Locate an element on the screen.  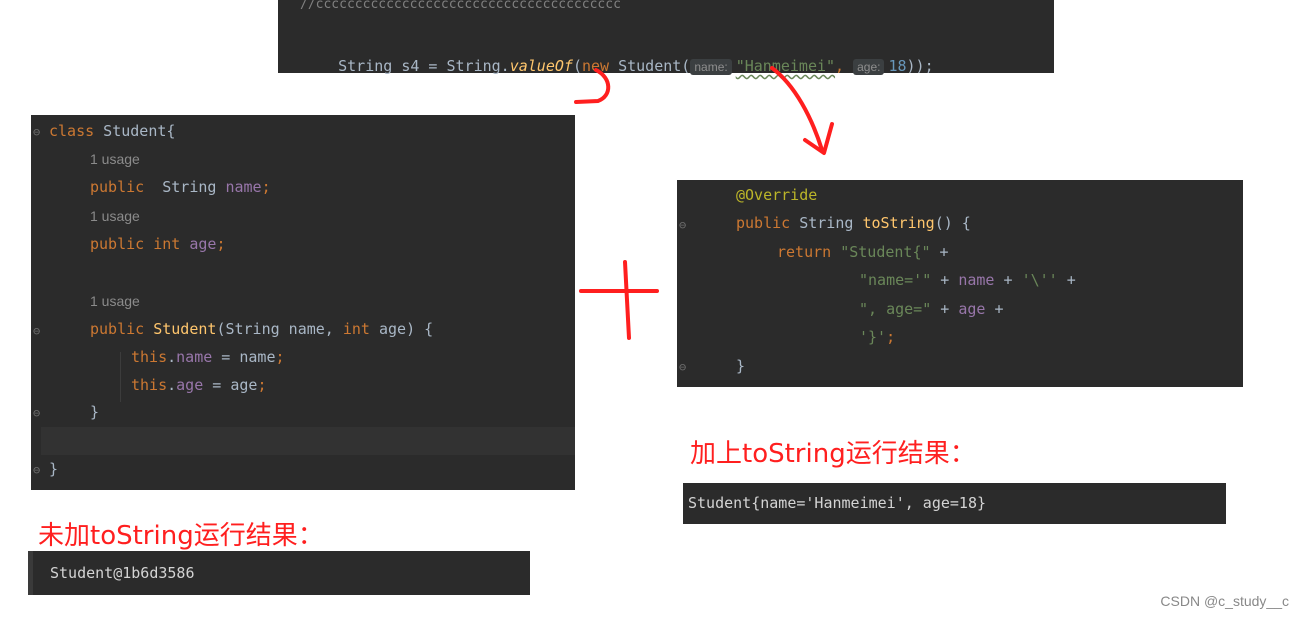
caption-without-tostring: 未加toString运行结果： is located at coordinates (181, 536).